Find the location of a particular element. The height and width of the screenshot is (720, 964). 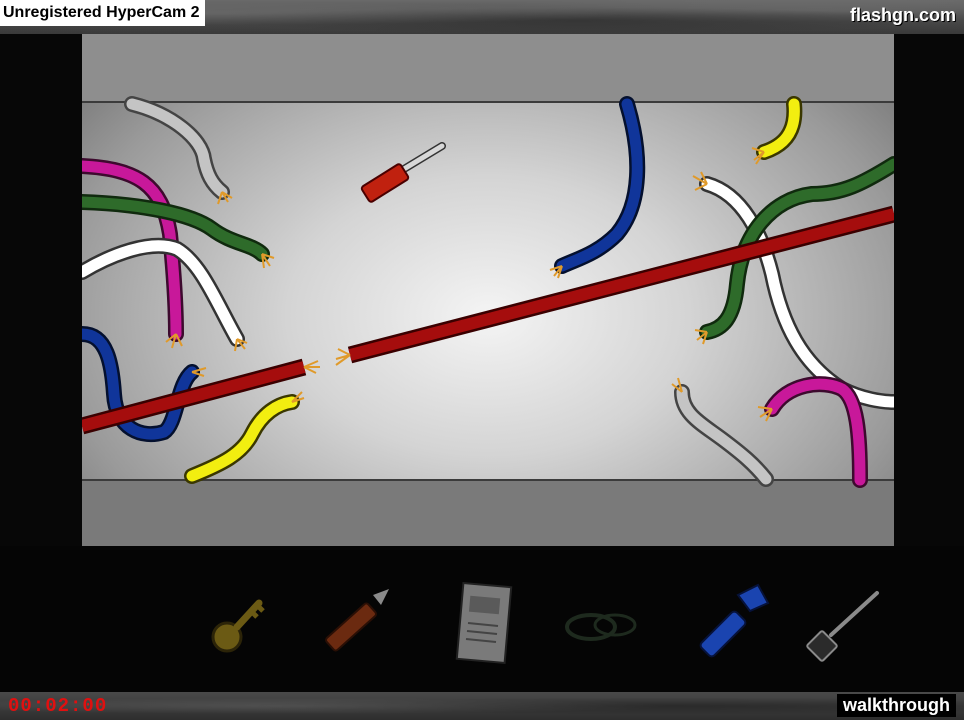

inventory-slot-pliers is located at coordinates (845, 625).